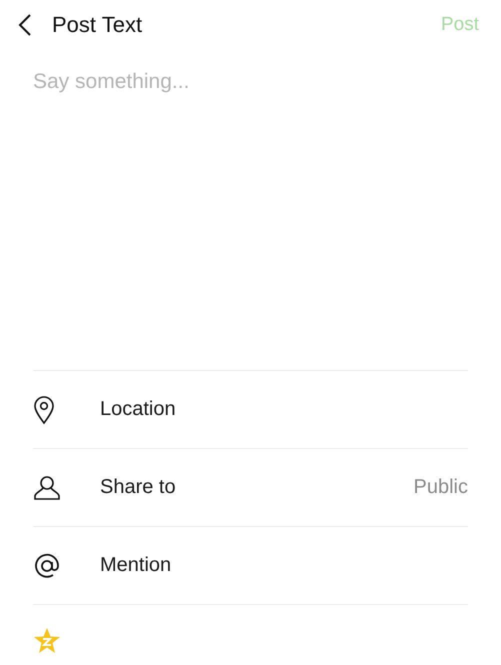  I want to click on back-button, so click(25, 25).